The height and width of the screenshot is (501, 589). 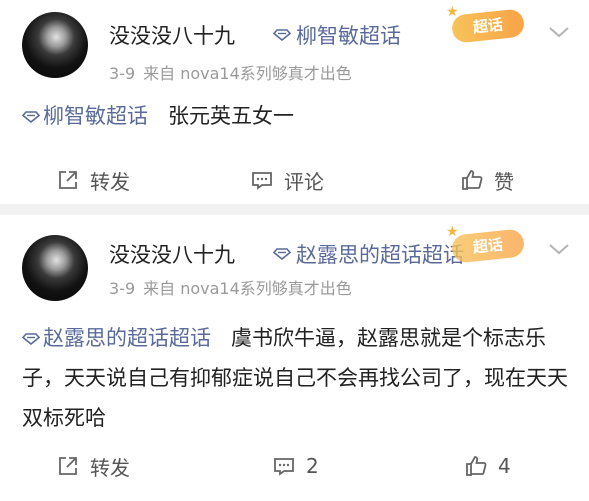 I want to click on content-supertopic-link: 赵露思的超话超话, so click(x=116, y=338).